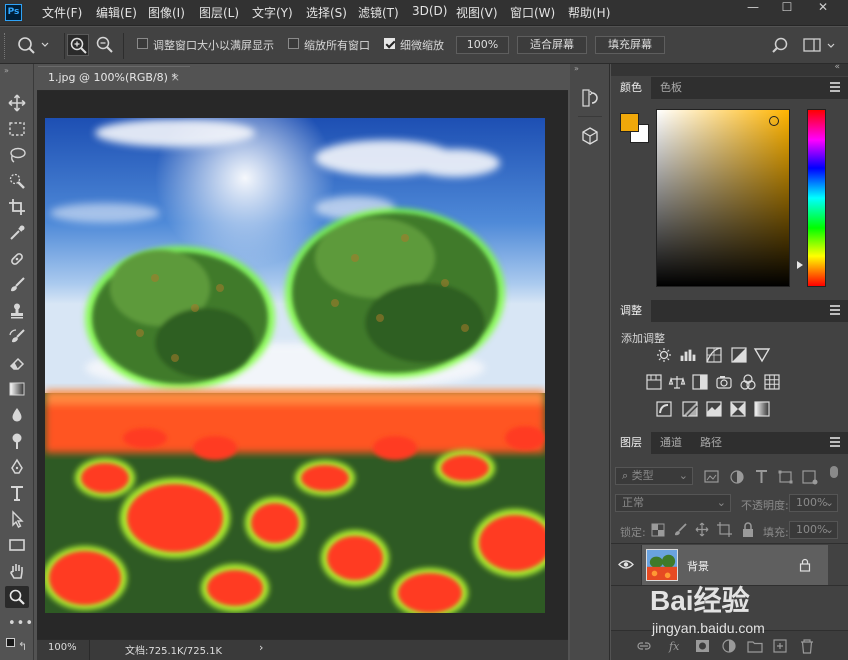  What do you see at coordinates (17, 285) in the screenshot?
I see `brush-tool` at bounding box center [17, 285].